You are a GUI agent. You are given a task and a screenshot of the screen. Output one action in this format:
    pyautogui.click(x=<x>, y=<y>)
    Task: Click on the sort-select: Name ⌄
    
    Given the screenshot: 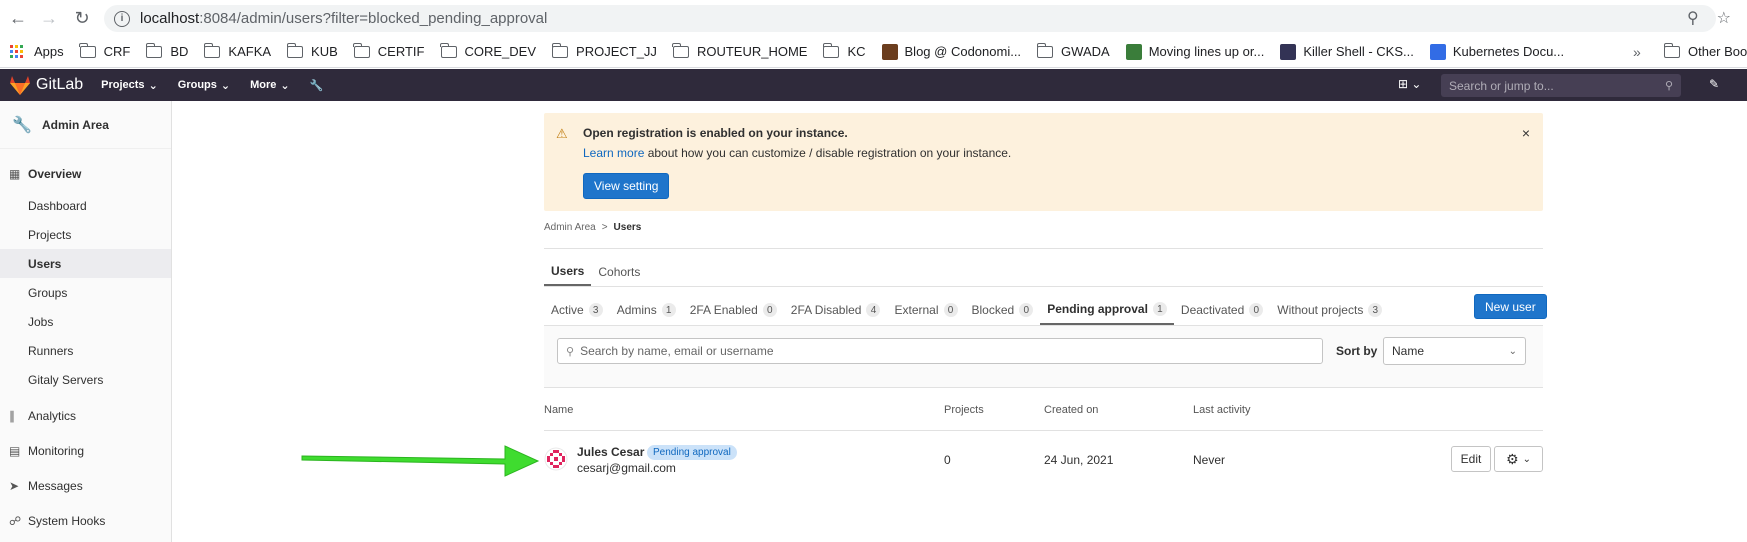 What is the action you would take?
    pyautogui.click(x=1454, y=351)
    